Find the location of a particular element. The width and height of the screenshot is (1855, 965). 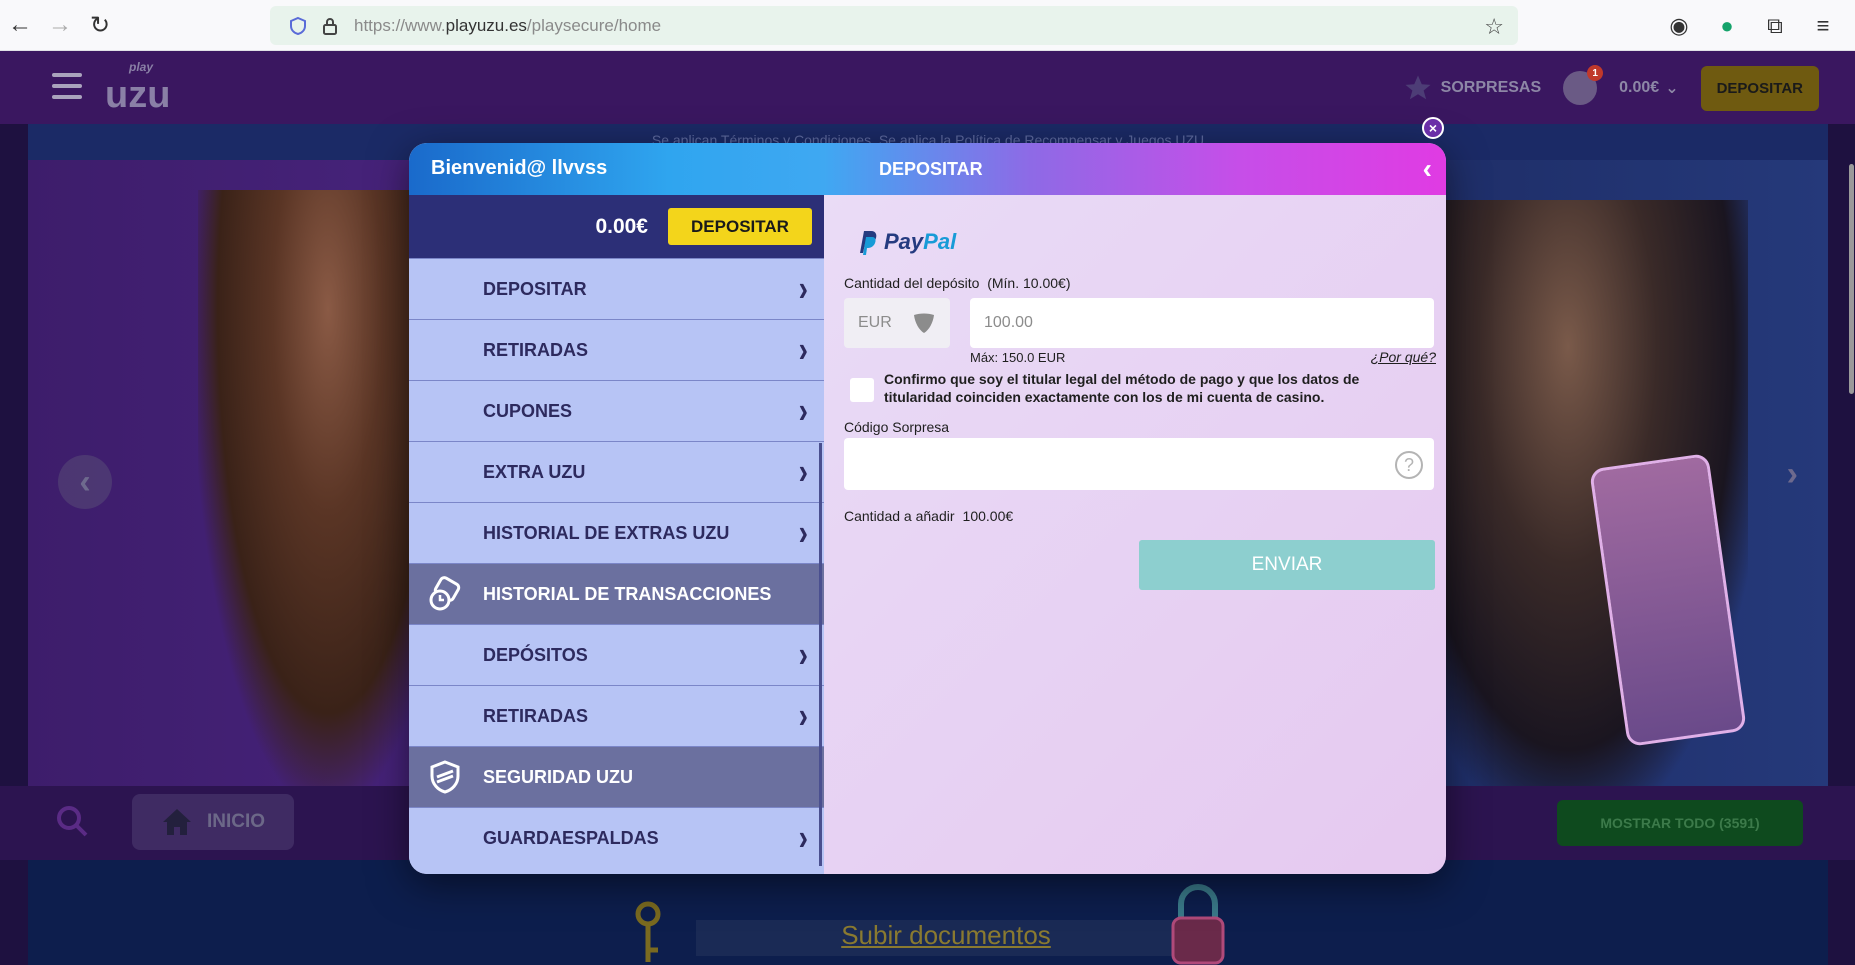

amount-label: Cantidad del depósito (Mín. 10.00€) is located at coordinates (957, 283).